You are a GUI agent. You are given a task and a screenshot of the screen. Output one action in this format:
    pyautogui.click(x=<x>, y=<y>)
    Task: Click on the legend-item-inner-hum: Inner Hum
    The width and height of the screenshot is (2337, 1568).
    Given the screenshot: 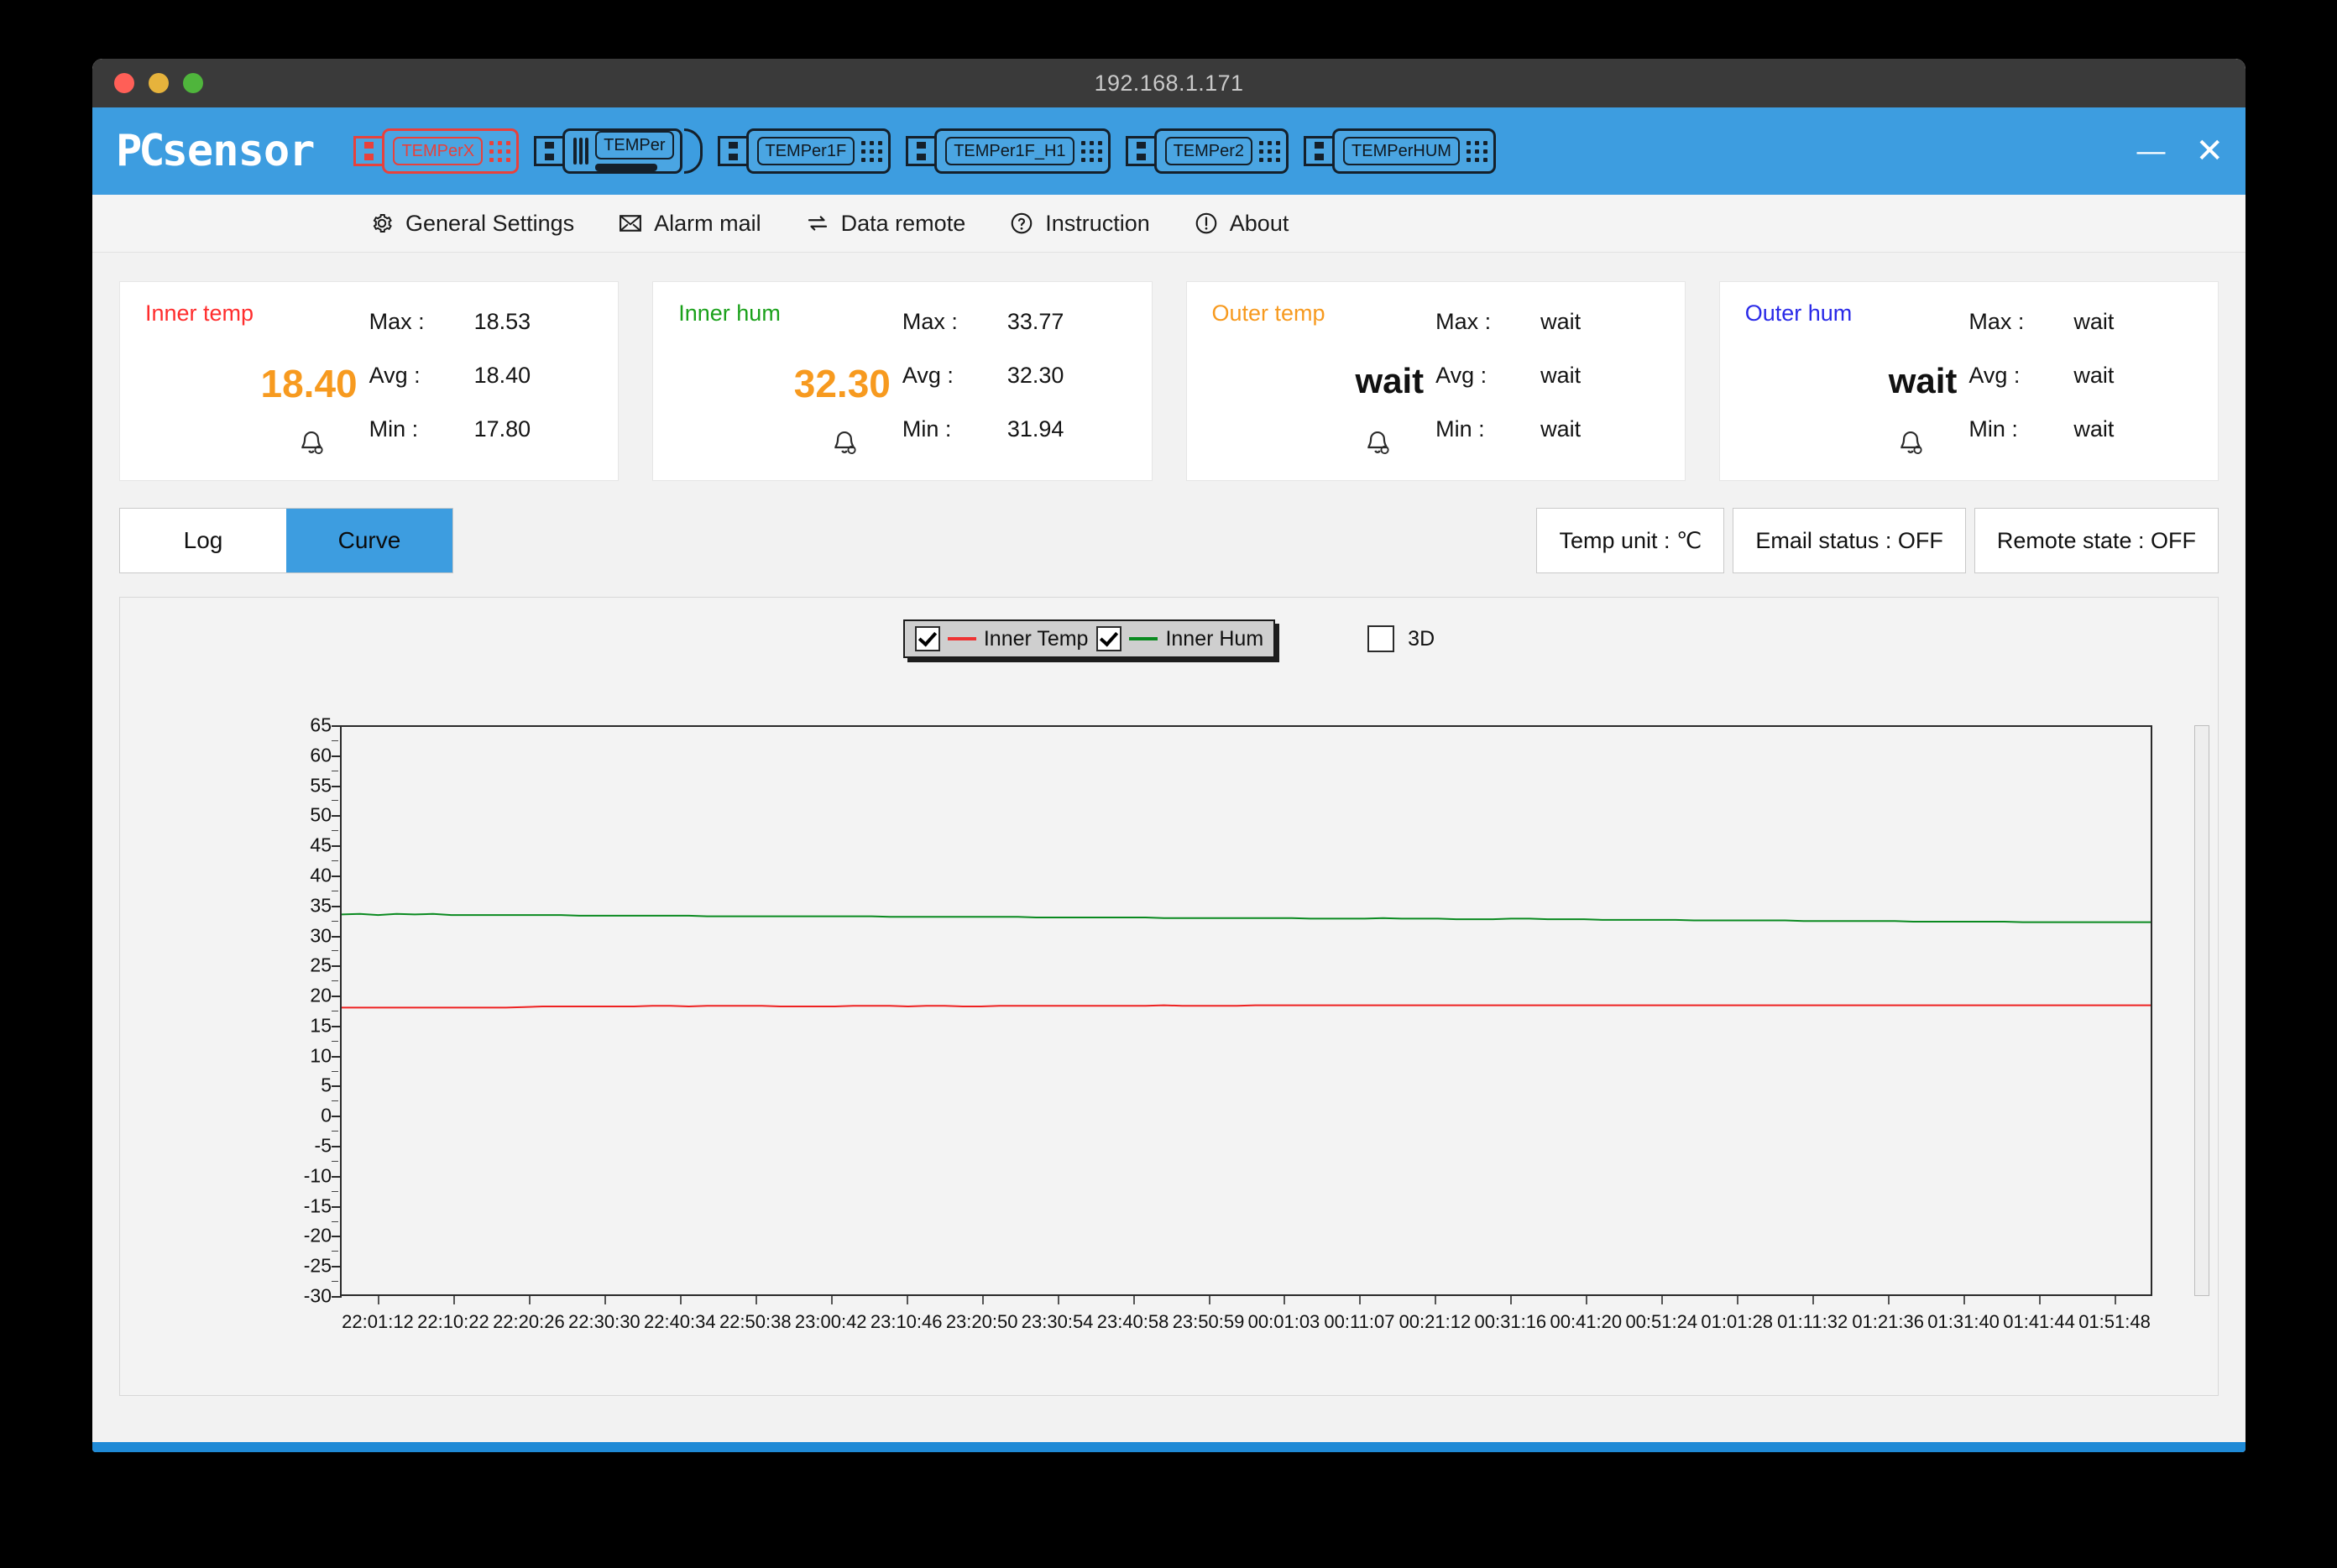 What is the action you would take?
    pyautogui.click(x=1179, y=639)
    